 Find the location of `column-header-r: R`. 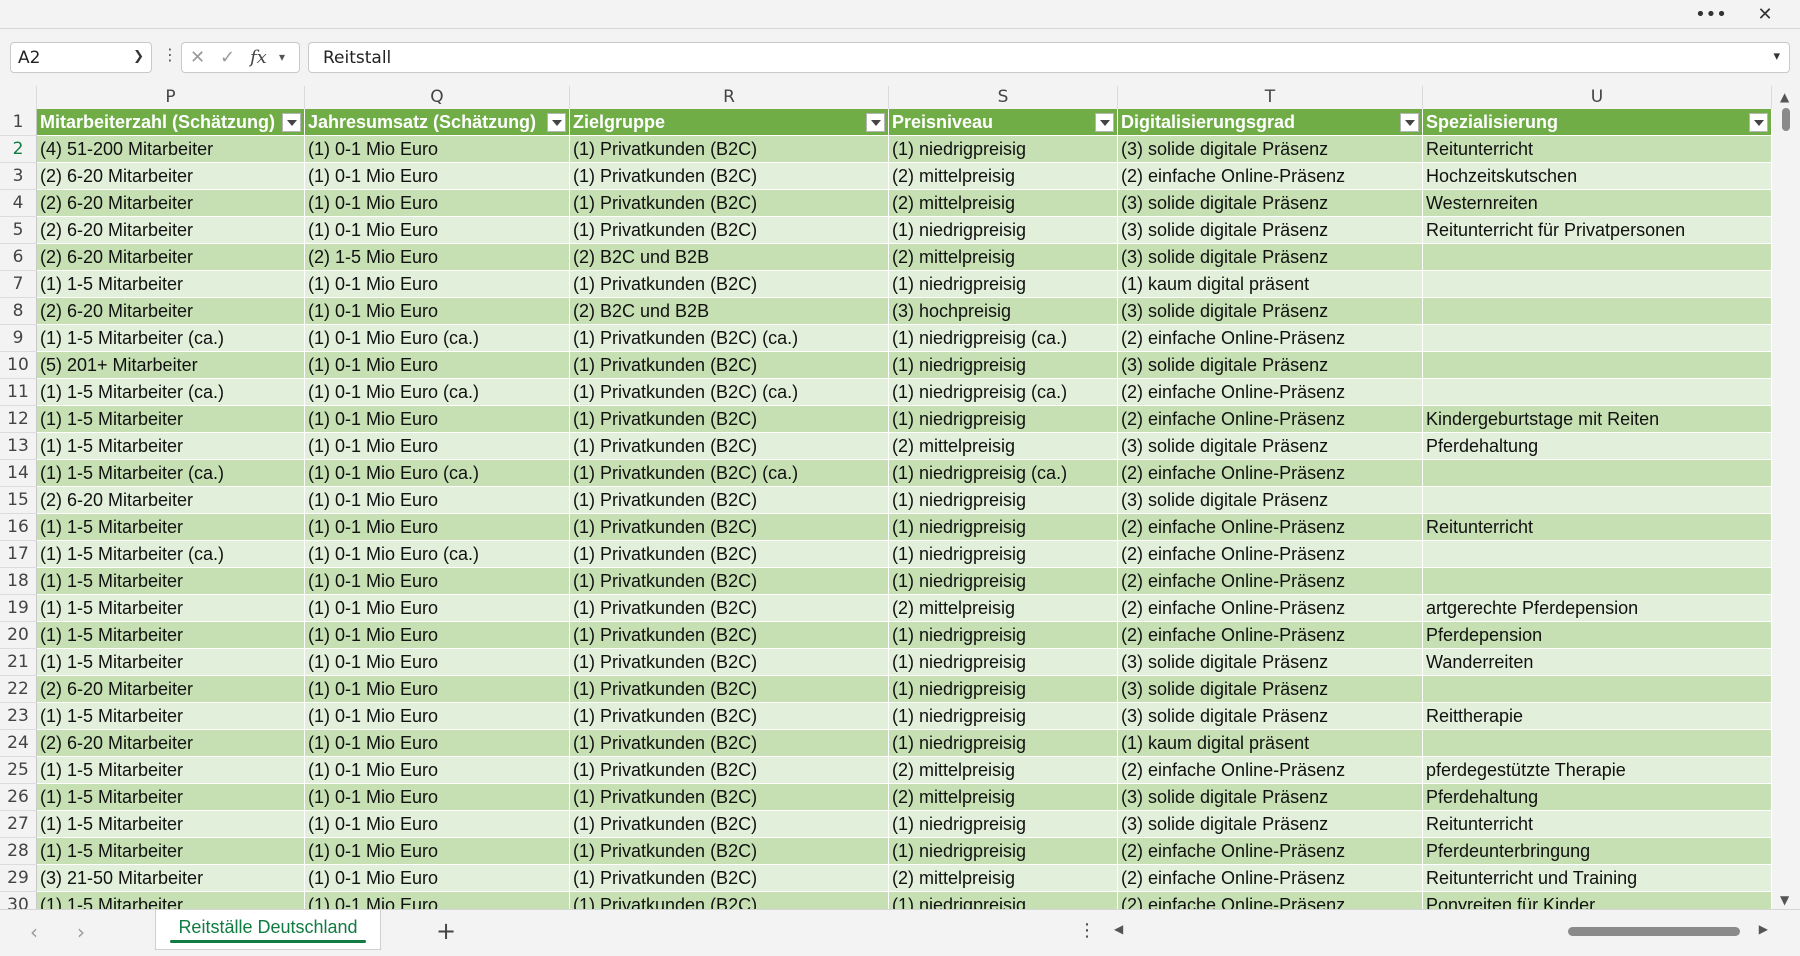

column-header-r: R is located at coordinates (729, 97).